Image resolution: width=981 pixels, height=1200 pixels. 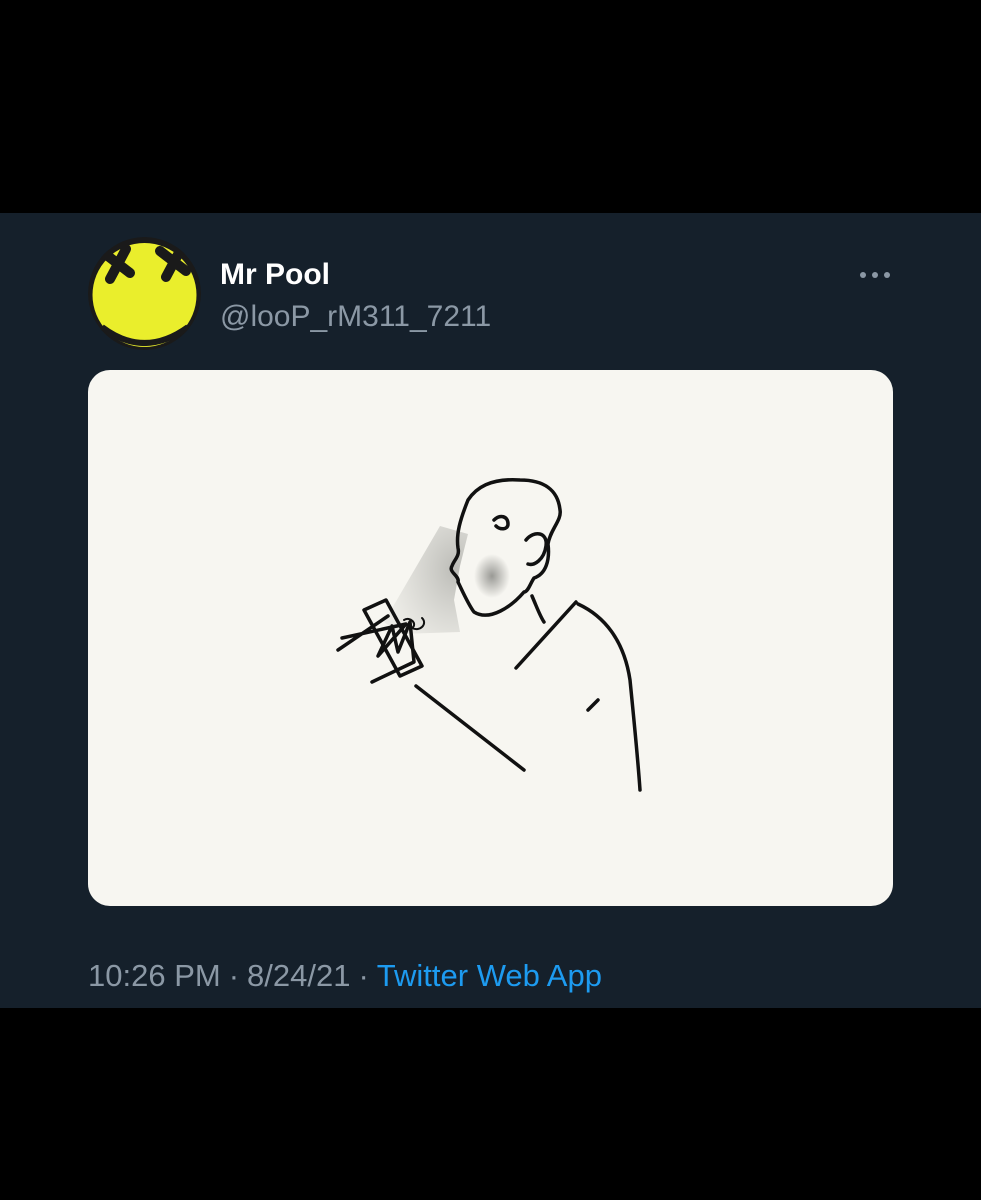 What do you see at coordinates (275, 275) in the screenshot?
I see `display-name: Mr Pool` at bounding box center [275, 275].